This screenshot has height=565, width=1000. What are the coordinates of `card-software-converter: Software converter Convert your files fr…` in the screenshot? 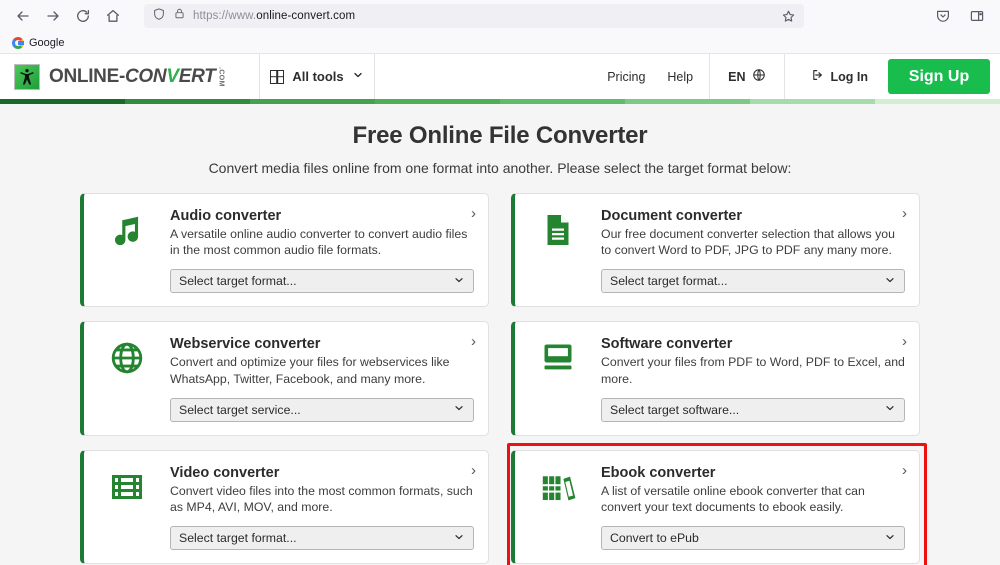 It's located at (715, 378).